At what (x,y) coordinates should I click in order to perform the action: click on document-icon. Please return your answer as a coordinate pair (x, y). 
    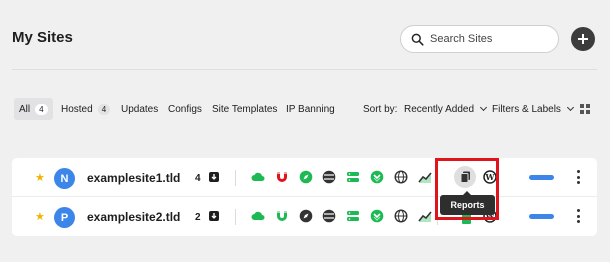
    Looking at the image, I should click on (465, 177).